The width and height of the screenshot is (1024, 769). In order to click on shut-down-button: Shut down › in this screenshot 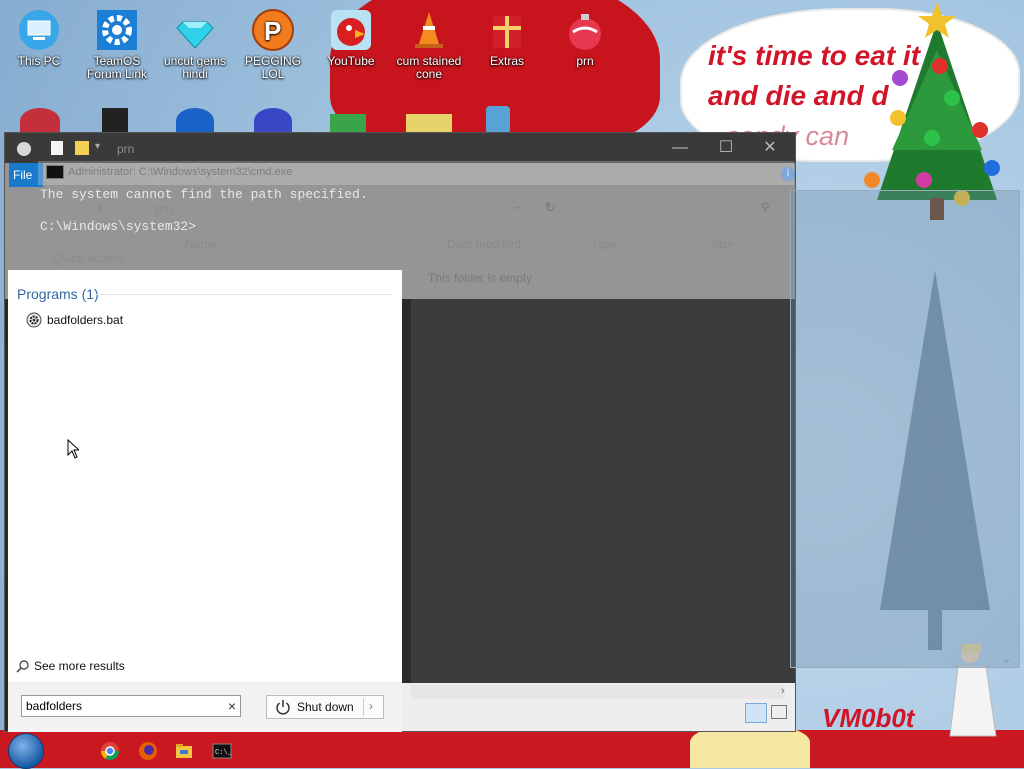, I will do `click(325, 707)`.